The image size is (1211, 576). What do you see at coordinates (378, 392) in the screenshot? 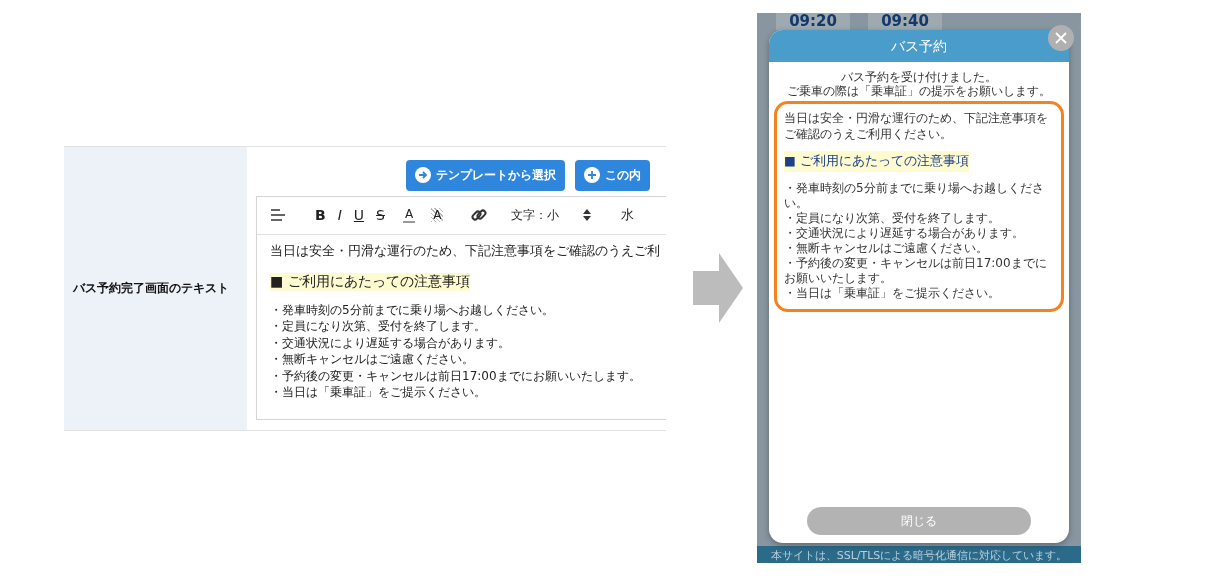
I see `editor-line: ・当日は「乗車証」をご提示ください。` at bounding box center [378, 392].